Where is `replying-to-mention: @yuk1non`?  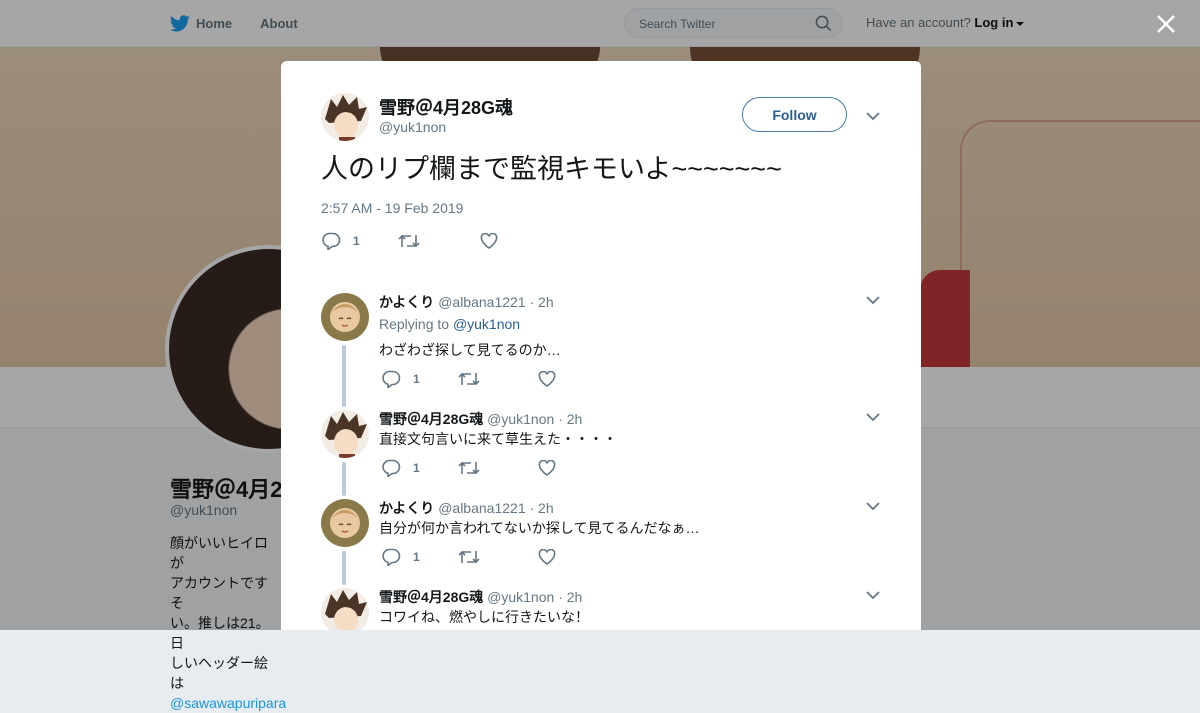
replying-to-mention: @yuk1non is located at coordinates (486, 324).